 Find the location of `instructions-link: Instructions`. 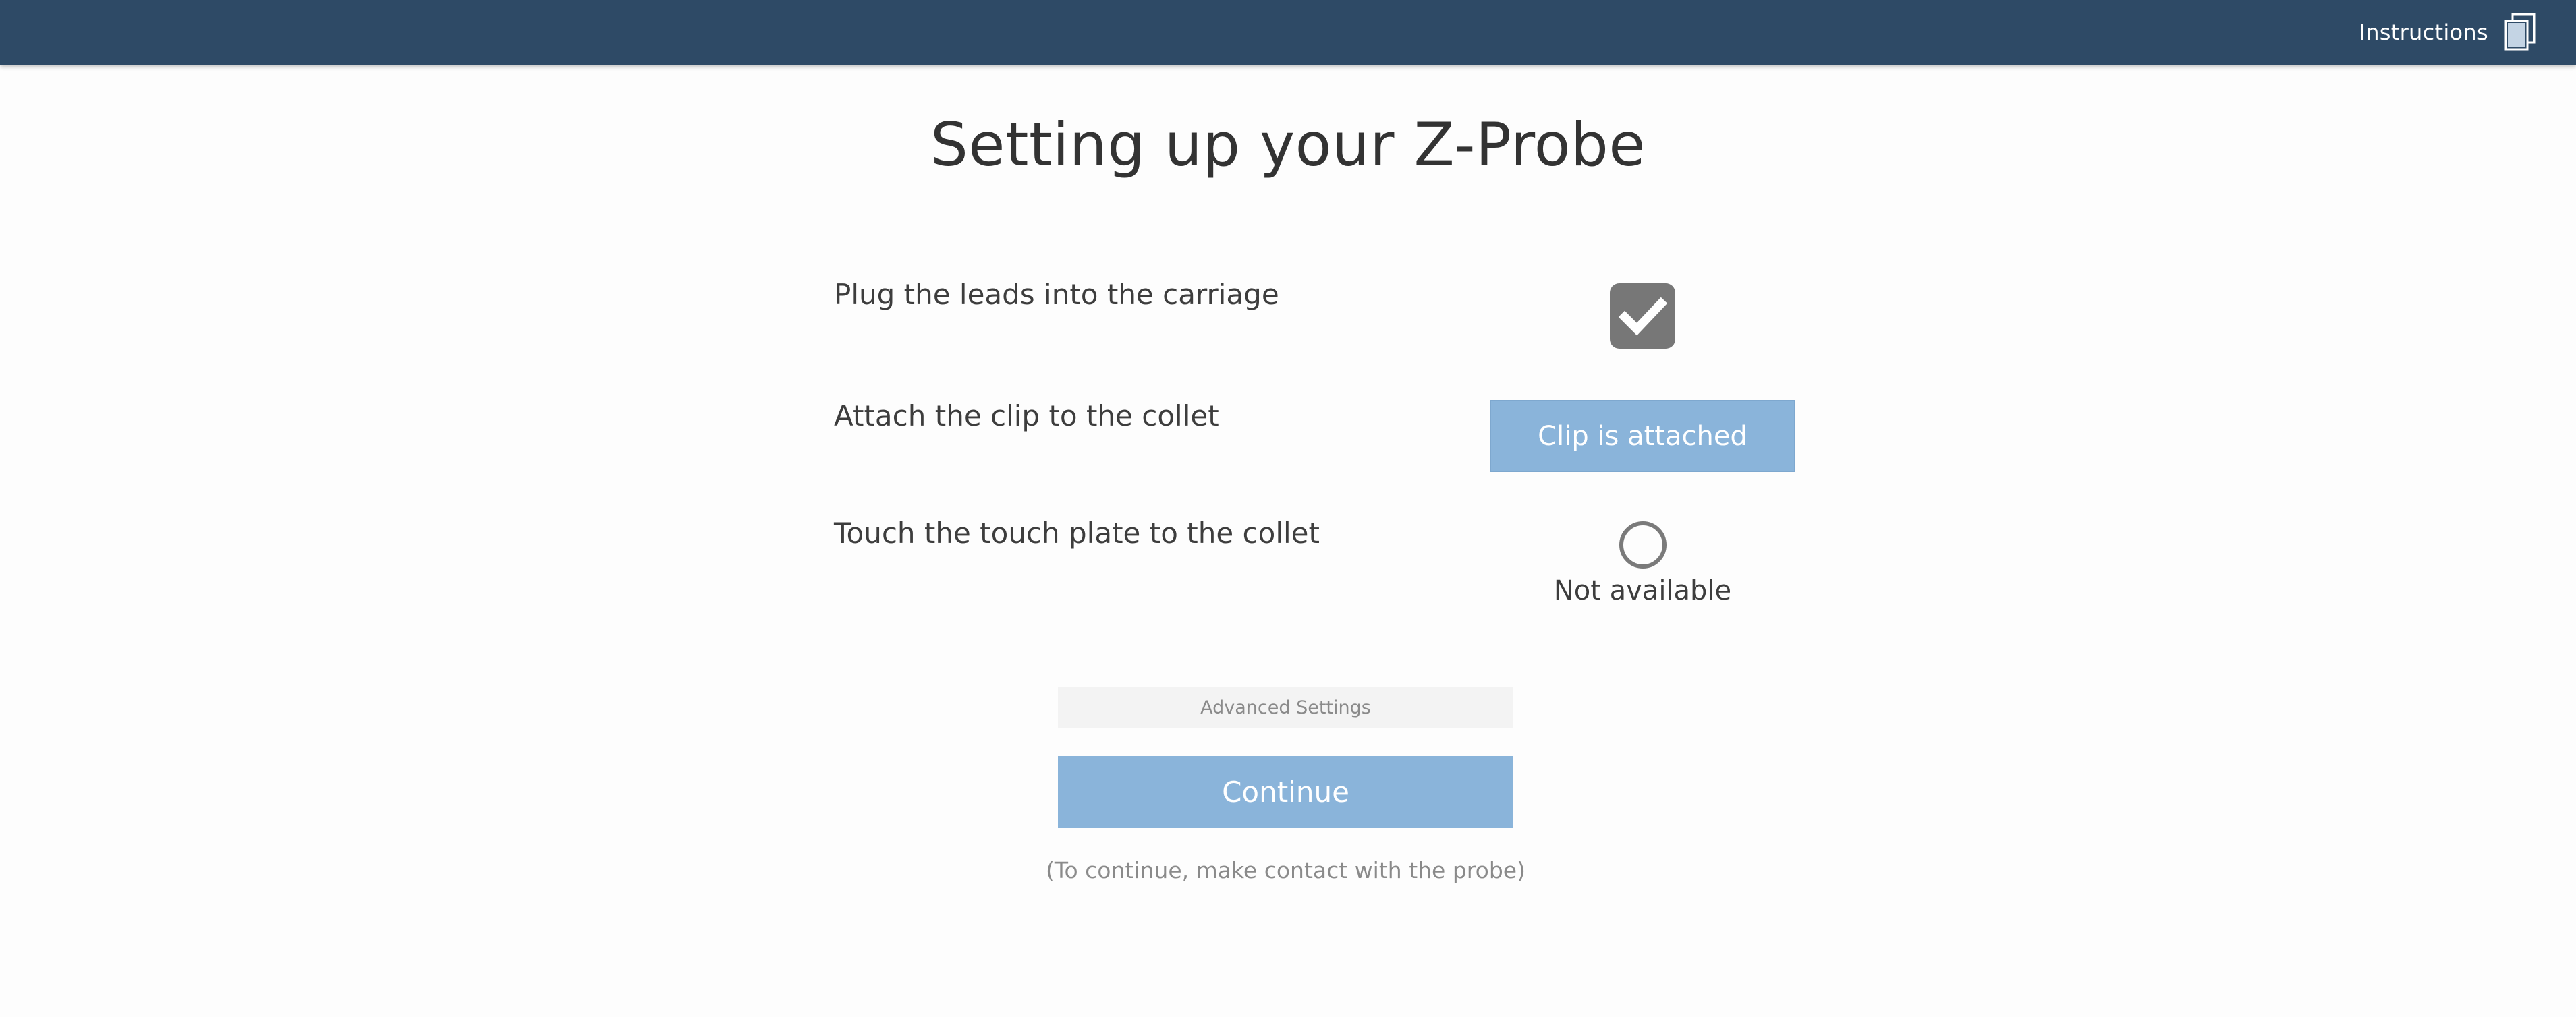

instructions-link: Instructions is located at coordinates (2448, 32).